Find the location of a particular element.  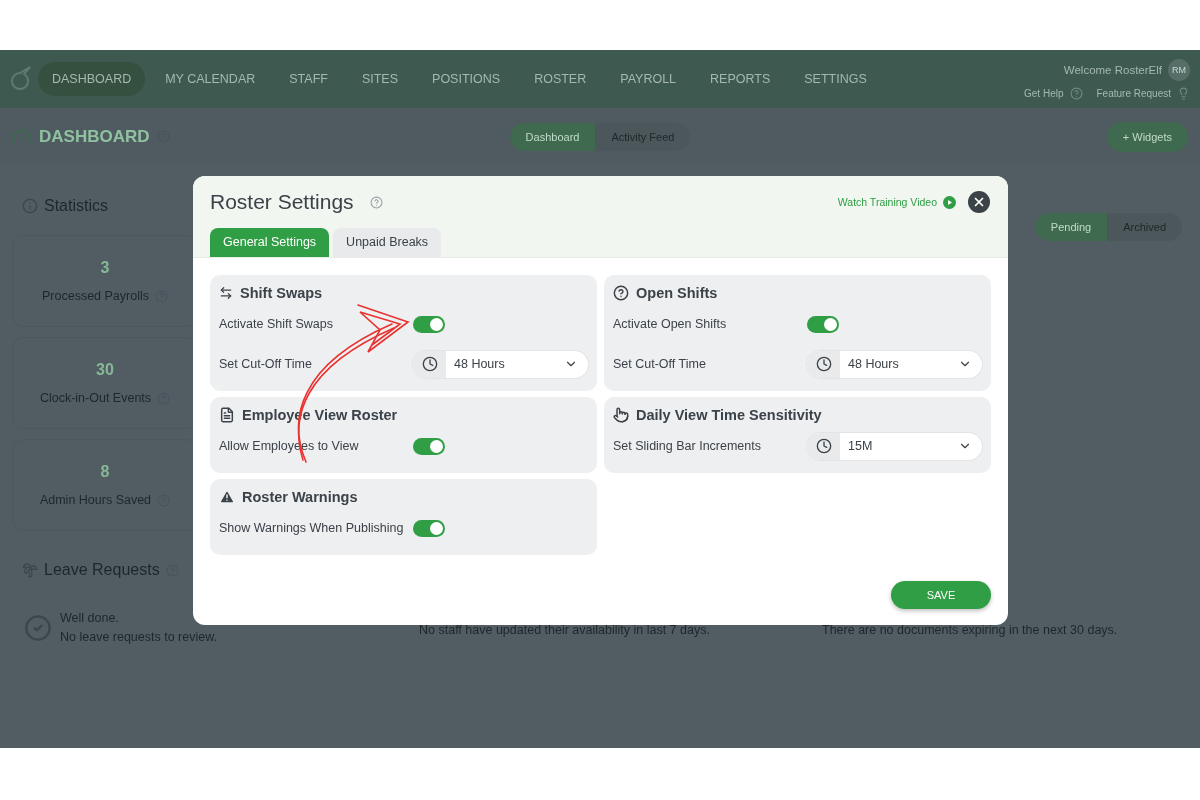

feature-request-link: Feature Request is located at coordinates (1133, 93).